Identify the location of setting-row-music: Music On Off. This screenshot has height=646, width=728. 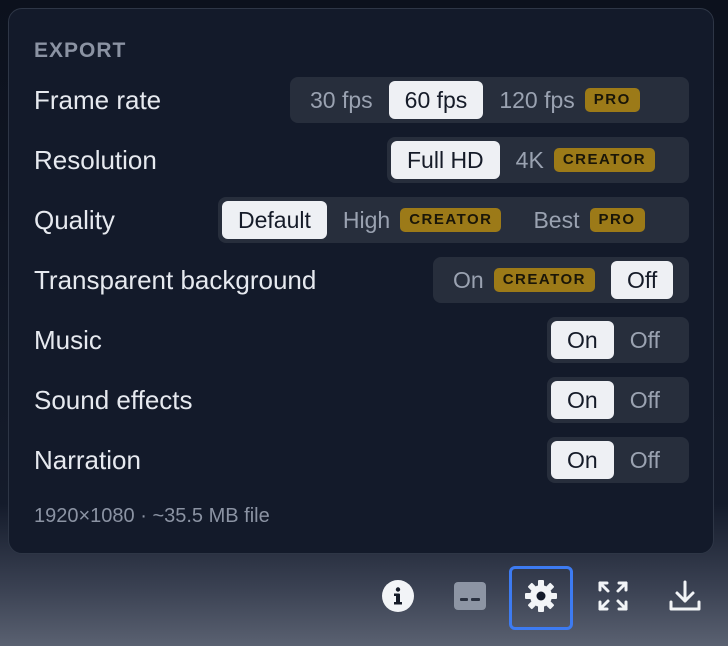
(361, 340).